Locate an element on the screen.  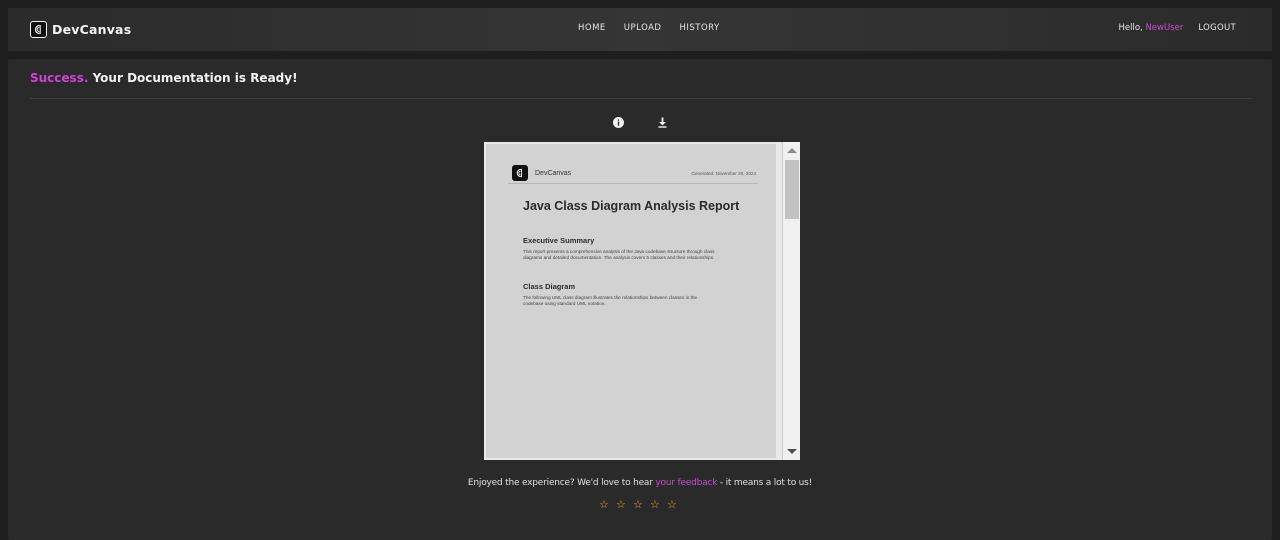
document-generated-date: Generated: November 20, 2024 is located at coordinates (723, 173).